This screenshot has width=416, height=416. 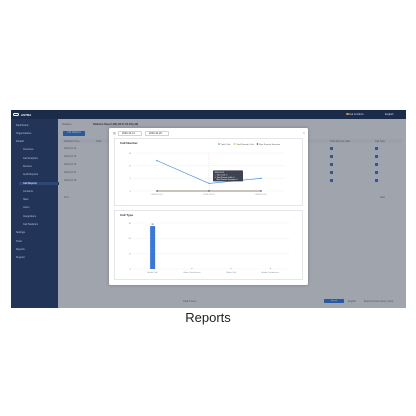 I want to click on x-tick-label: 2020-10-16, so click(x=261, y=195).